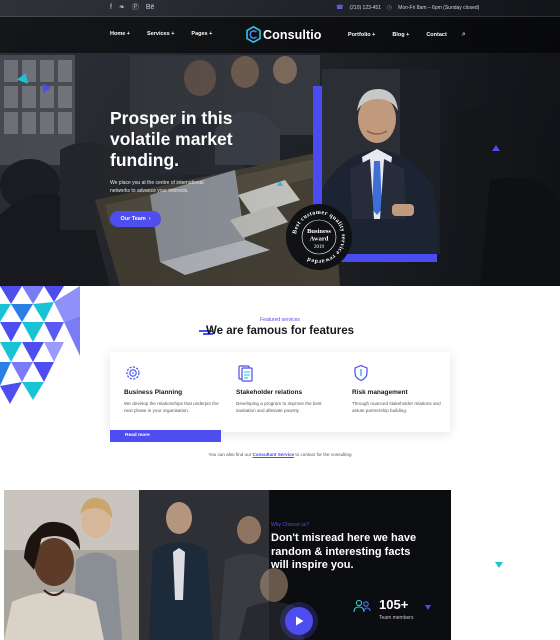 The height and width of the screenshot is (640, 560). I want to click on behance-icon: Bē, so click(150, 7).